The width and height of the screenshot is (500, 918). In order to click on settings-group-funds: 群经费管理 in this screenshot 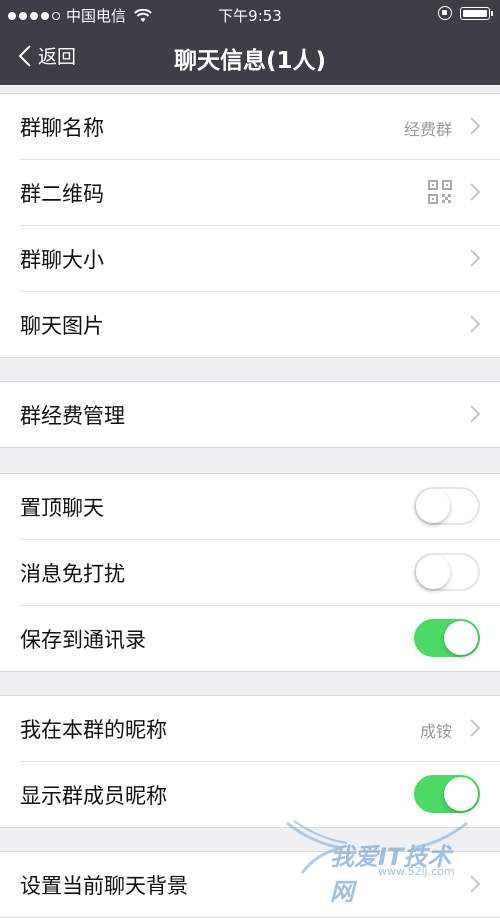, I will do `click(250, 414)`.